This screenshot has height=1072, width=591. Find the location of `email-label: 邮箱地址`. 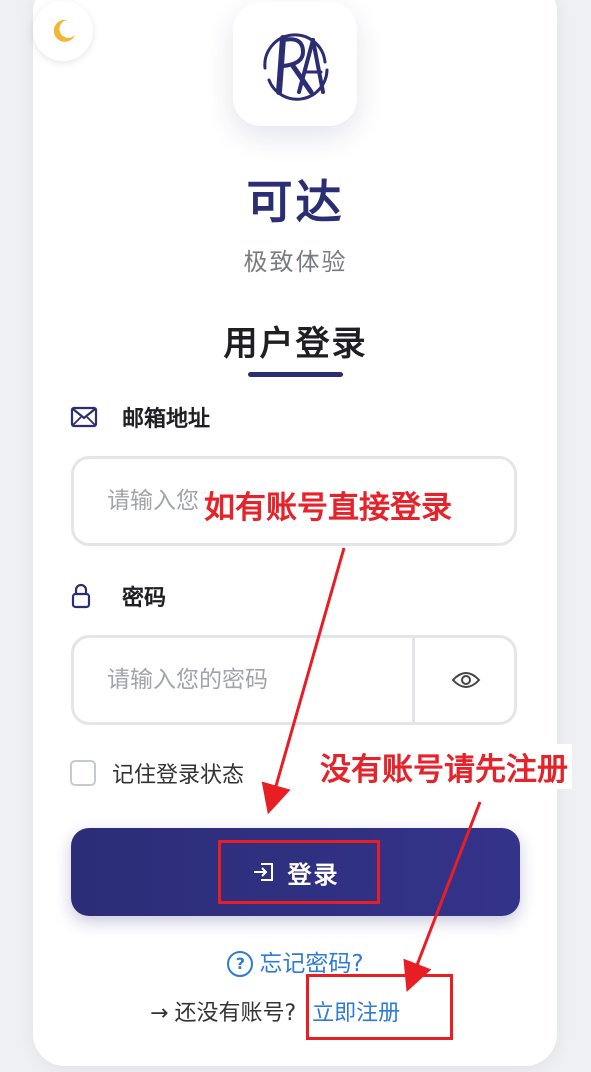

email-label: 邮箱地址 is located at coordinates (166, 419).